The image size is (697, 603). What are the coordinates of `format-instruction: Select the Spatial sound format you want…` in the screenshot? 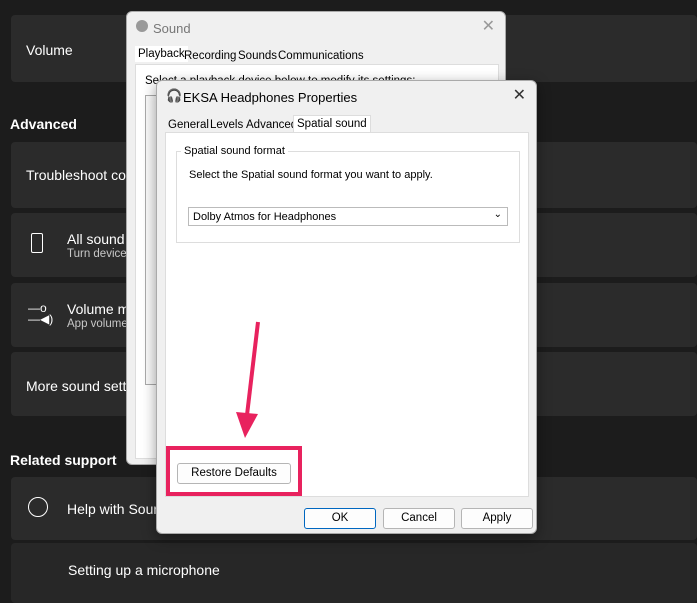 It's located at (311, 175).